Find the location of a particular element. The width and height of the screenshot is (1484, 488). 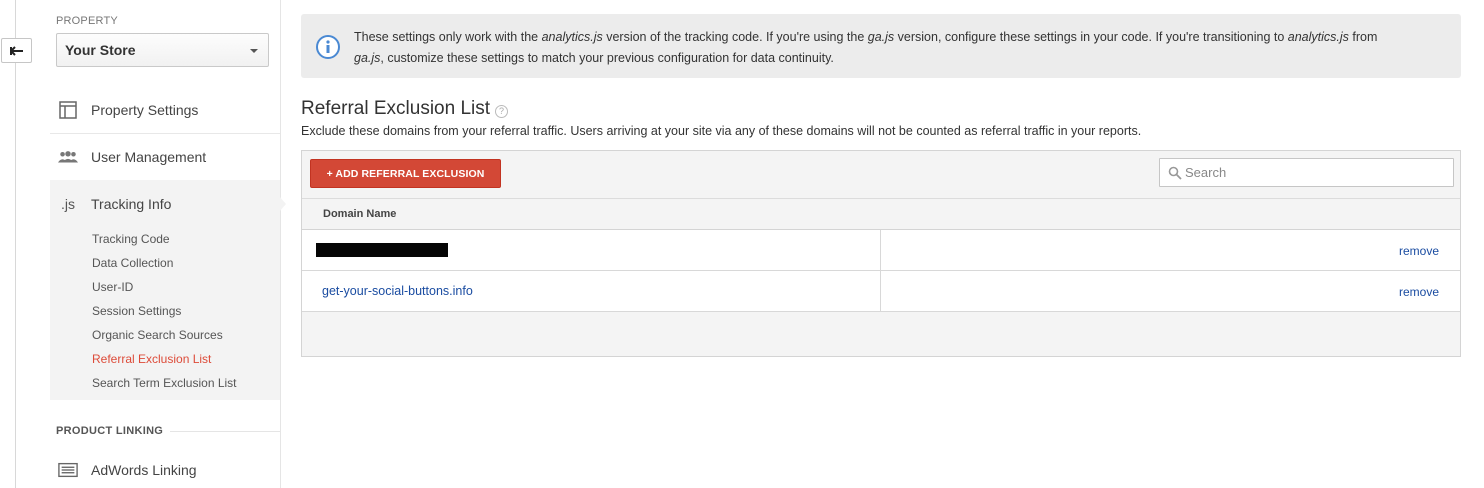

domain-link: get-your-social-buttons.info is located at coordinates (397, 291).